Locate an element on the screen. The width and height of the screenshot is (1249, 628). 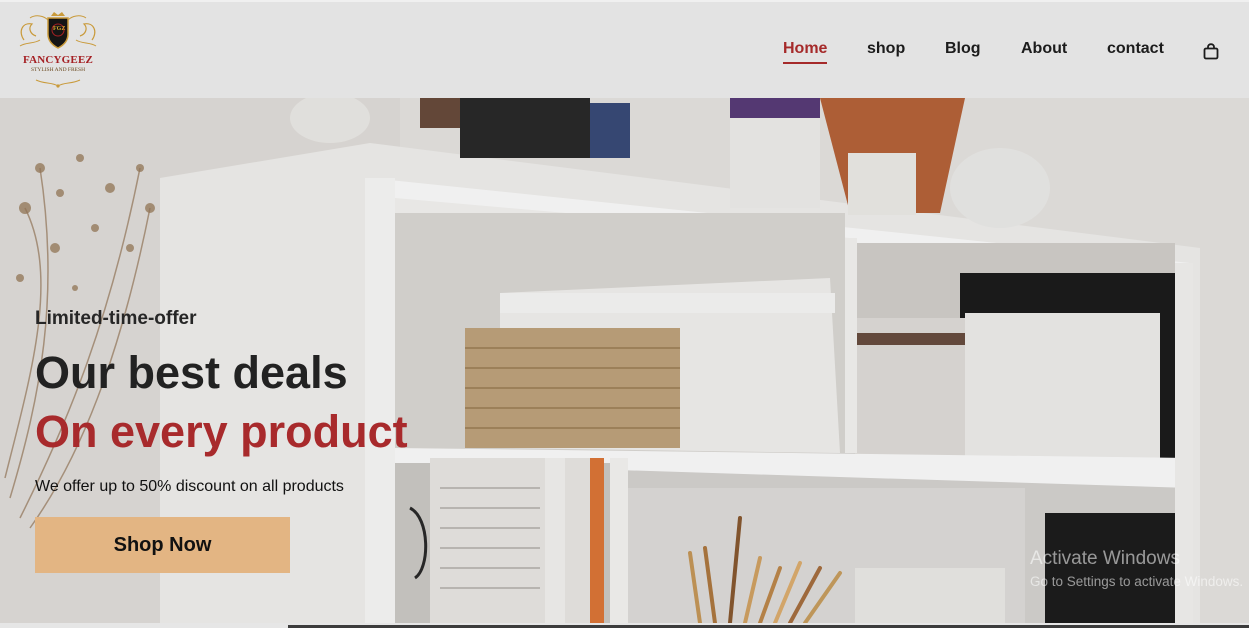
nav-item-label: contact is located at coordinates (1135, 48).